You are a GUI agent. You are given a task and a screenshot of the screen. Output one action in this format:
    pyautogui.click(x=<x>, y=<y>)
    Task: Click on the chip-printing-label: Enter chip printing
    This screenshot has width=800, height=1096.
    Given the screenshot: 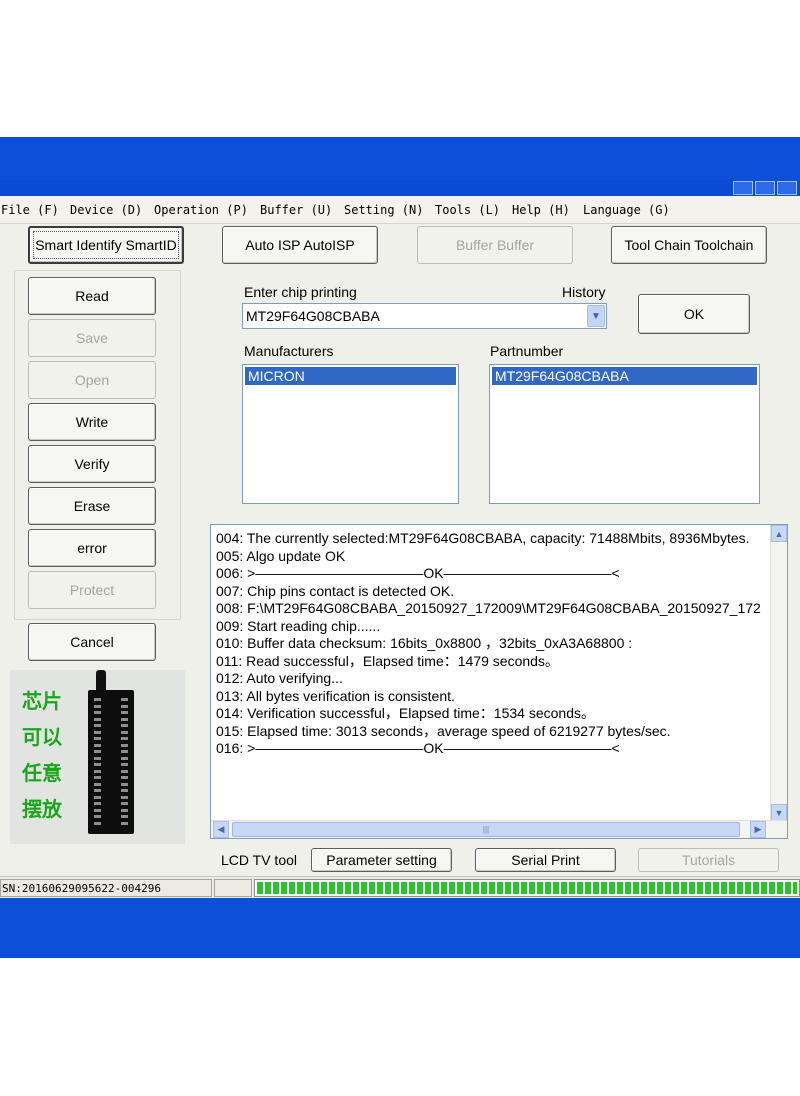 What is the action you would take?
    pyautogui.click(x=300, y=292)
    